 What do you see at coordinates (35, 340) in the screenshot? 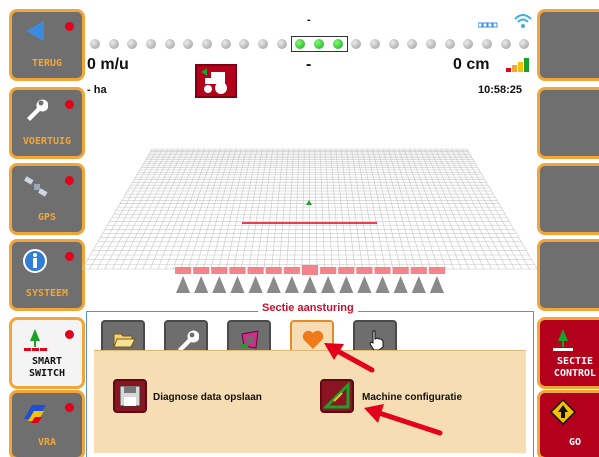
I see `section-switch-icon` at bounding box center [35, 340].